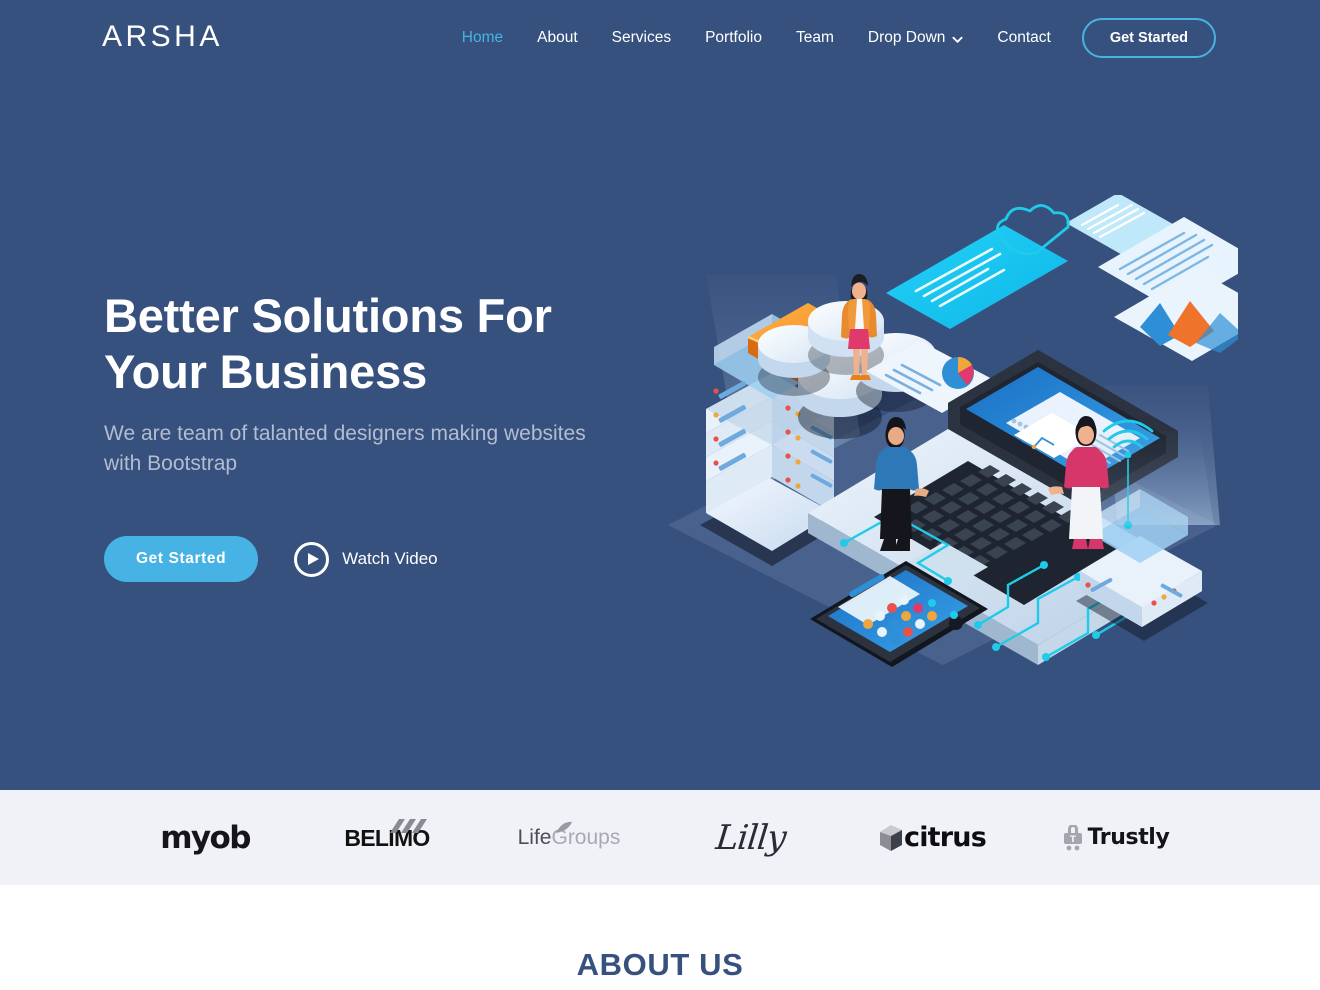 This screenshot has width=1320, height=990. Describe the element at coordinates (390, 558) in the screenshot. I see `watch-video-label: Watch Video` at that location.